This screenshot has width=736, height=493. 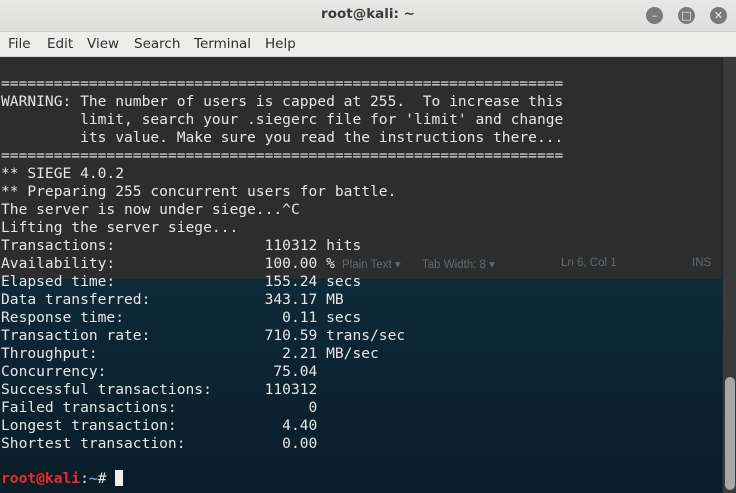 What do you see at coordinates (168, 263) in the screenshot?
I see `output-line: Availability: 100.00 %` at bounding box center [168, 263].